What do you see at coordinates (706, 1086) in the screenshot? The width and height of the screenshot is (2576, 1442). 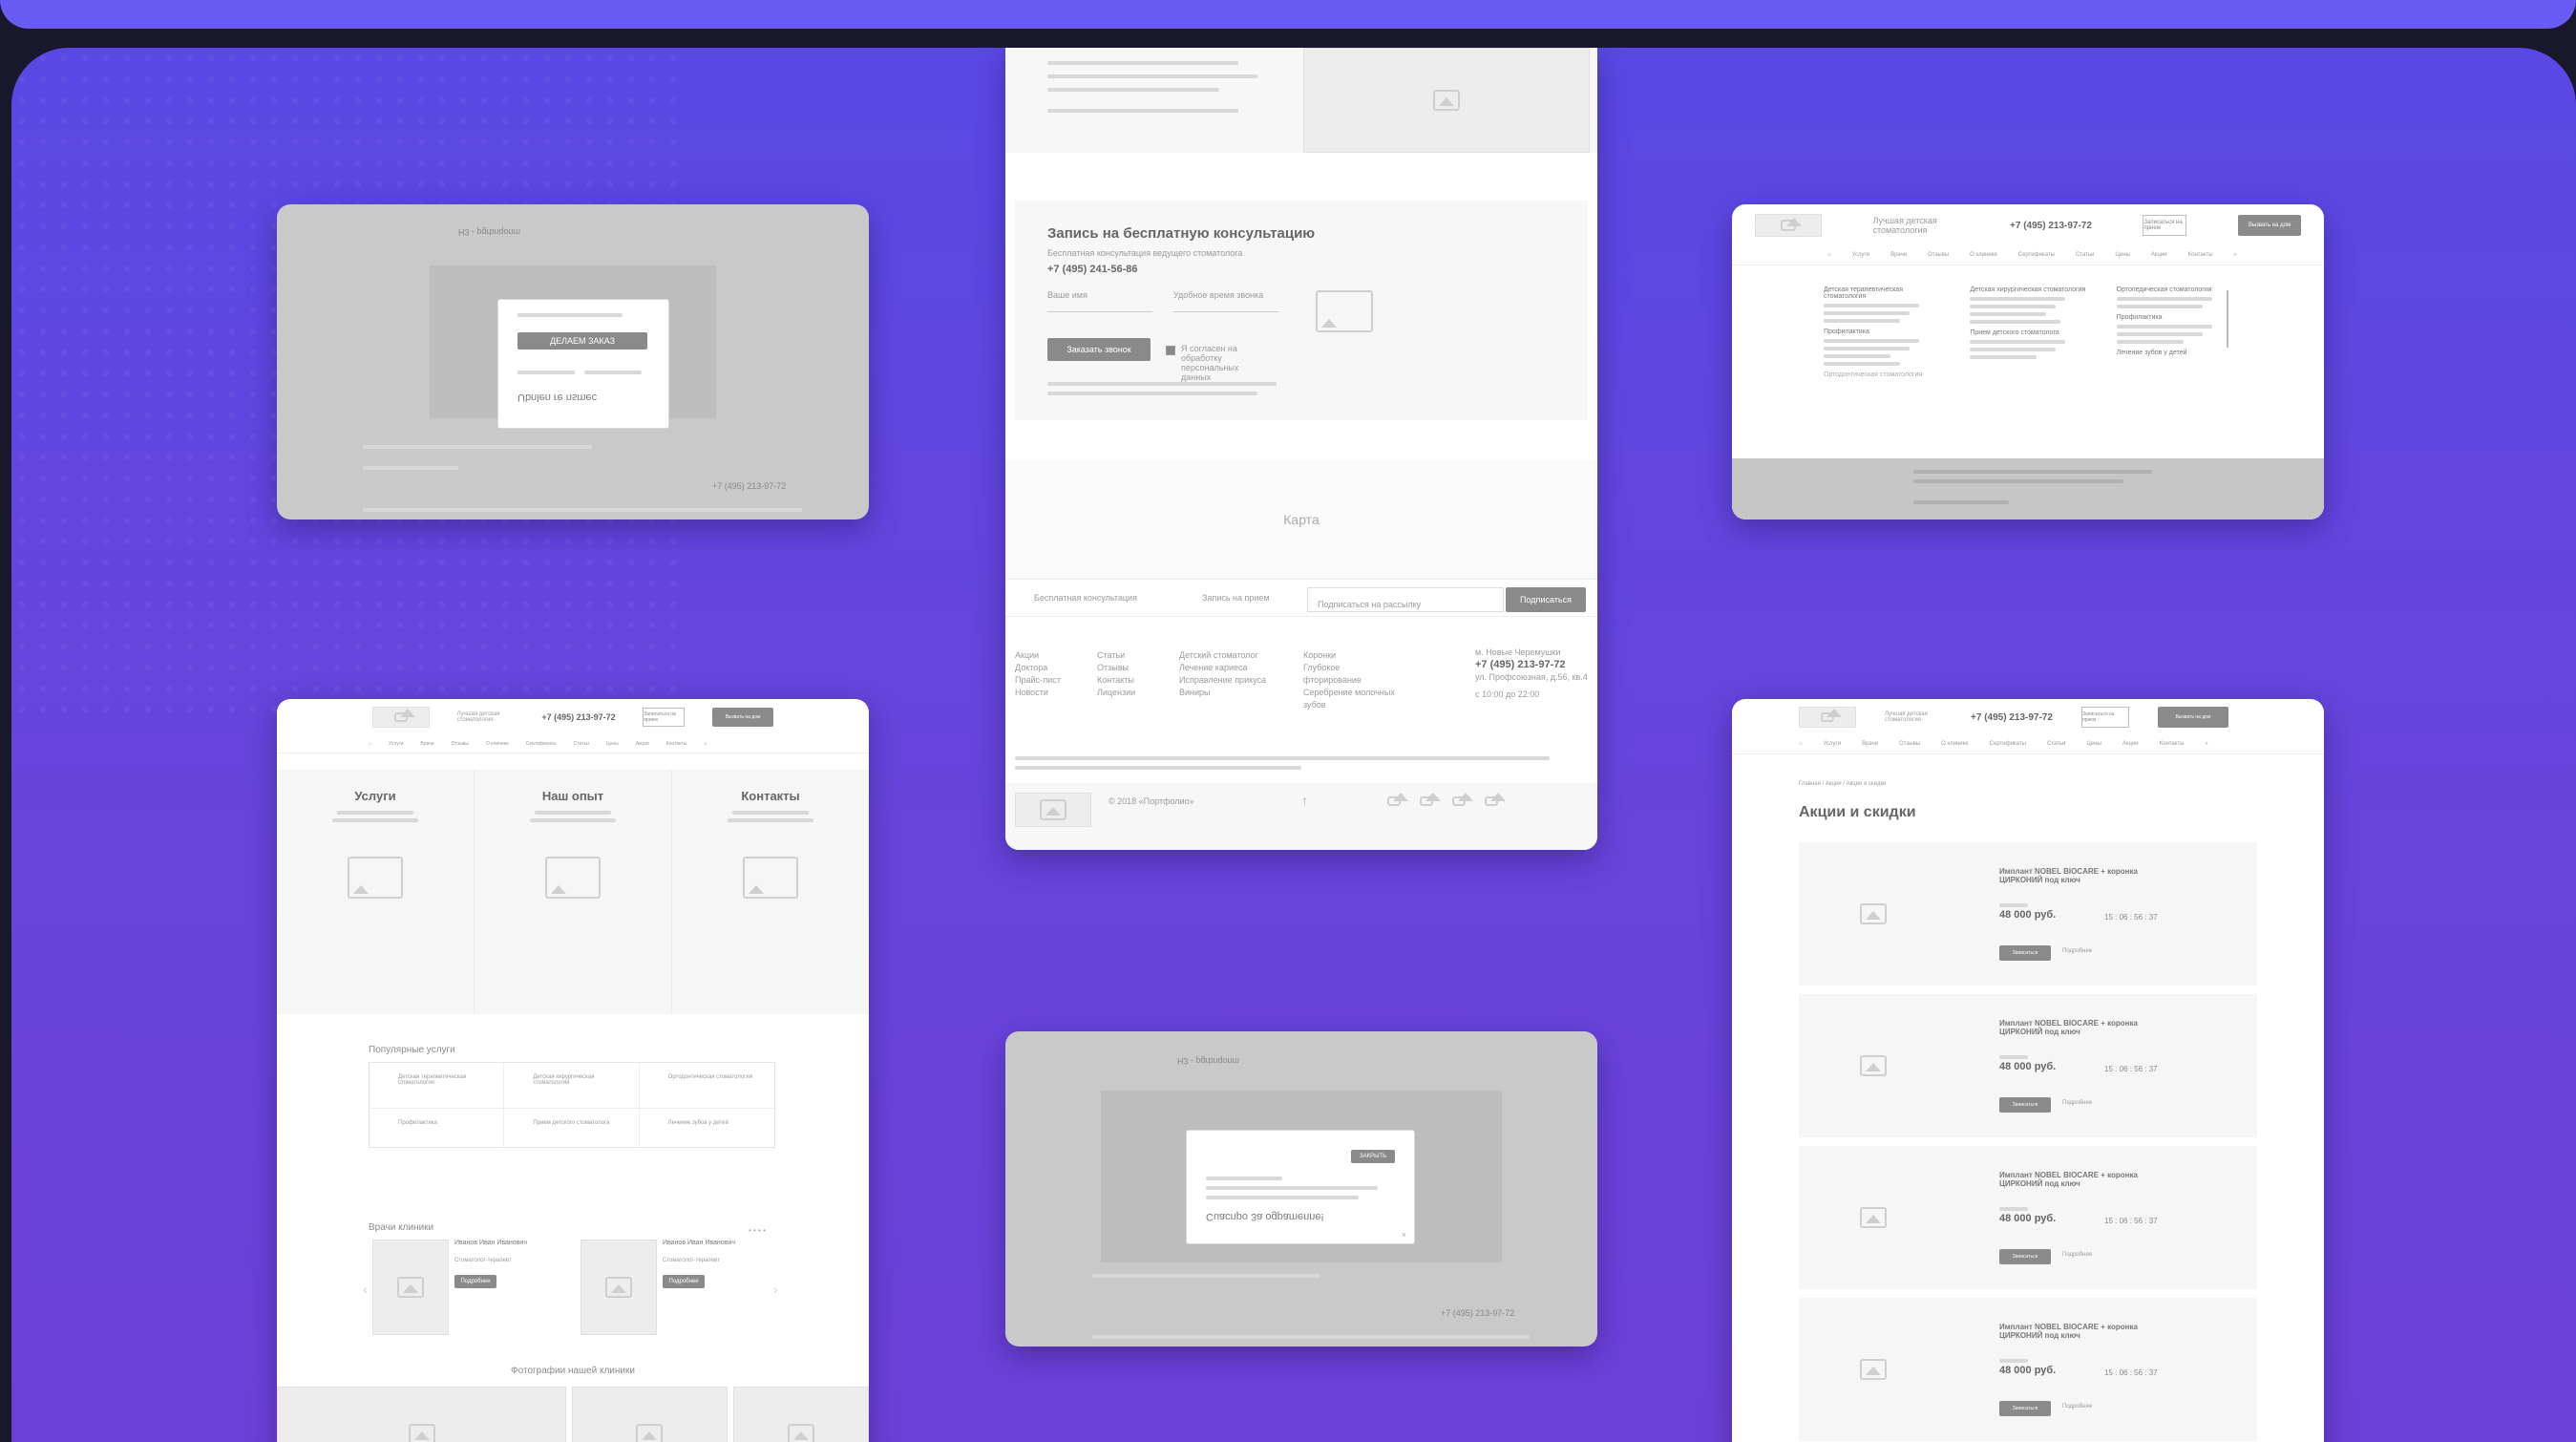 I see `service-item: Ортодонтическая стоматология` at bounding box center [706, 1086].